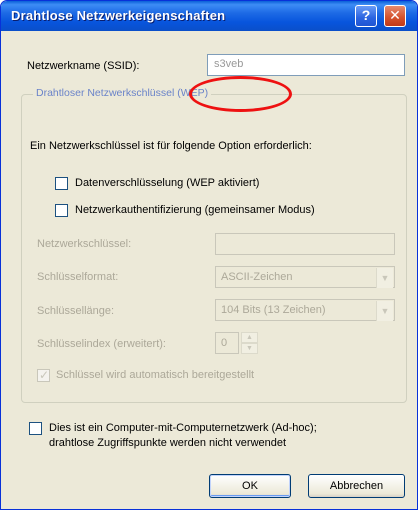 The height and width of the screenshot is (510, 420). Describe the element at coordinates (240, 94) in the screenshot. I see `red-circle-annotation` at that location.